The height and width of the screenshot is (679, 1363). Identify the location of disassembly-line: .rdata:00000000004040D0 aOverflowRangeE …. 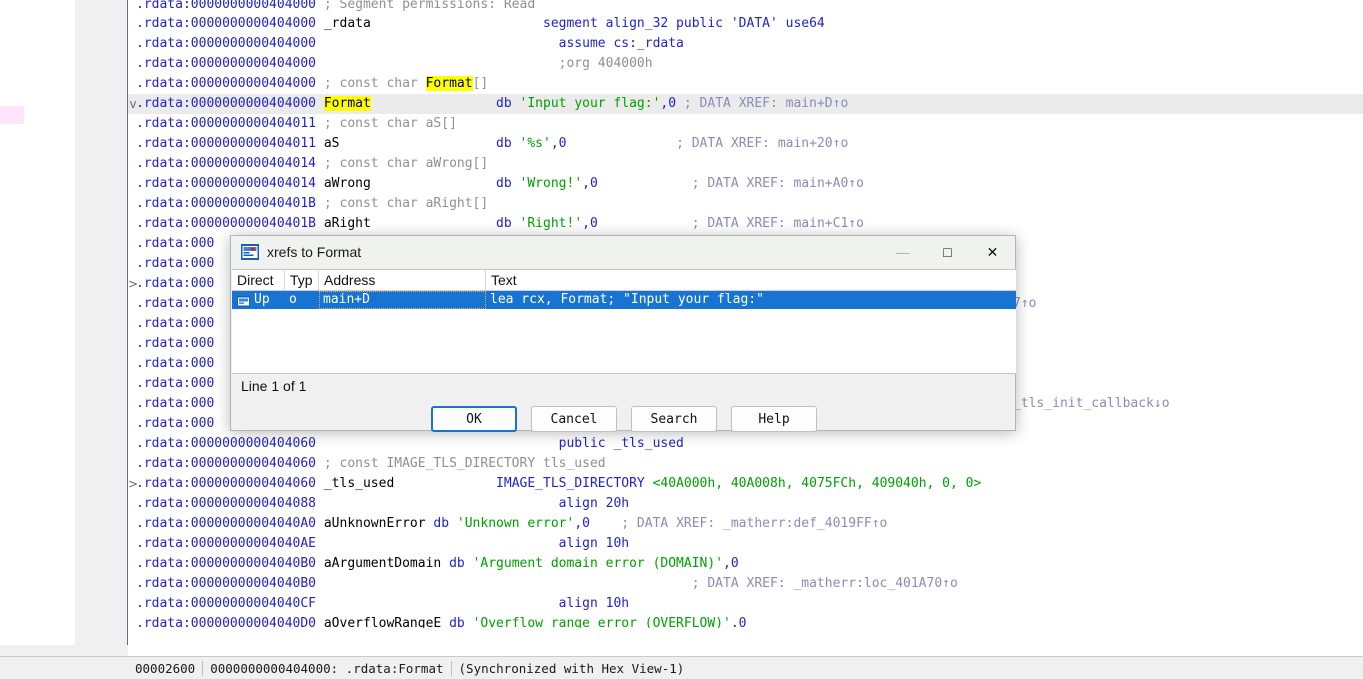
(745, 621).